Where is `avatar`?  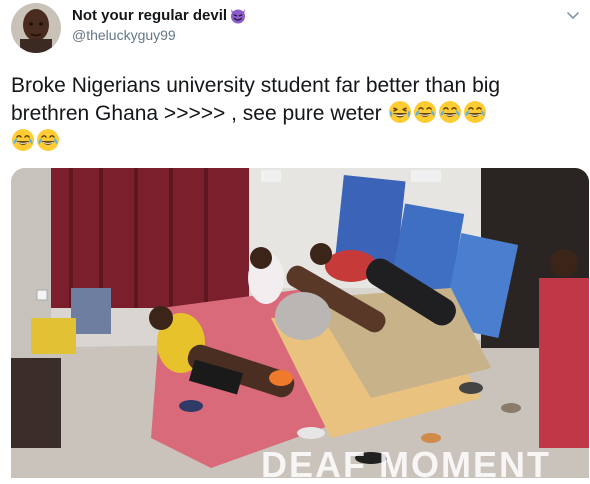
avatar is located at coordinates (36, 28).